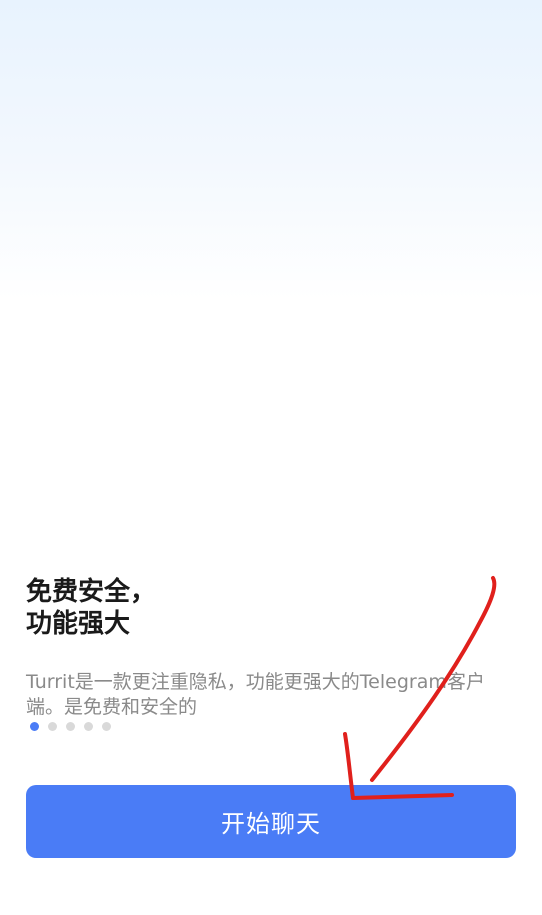  Describe the element at coordinates (271, 821) in the screenshot. I see `start-chat-button: 开始聊天` at that location.